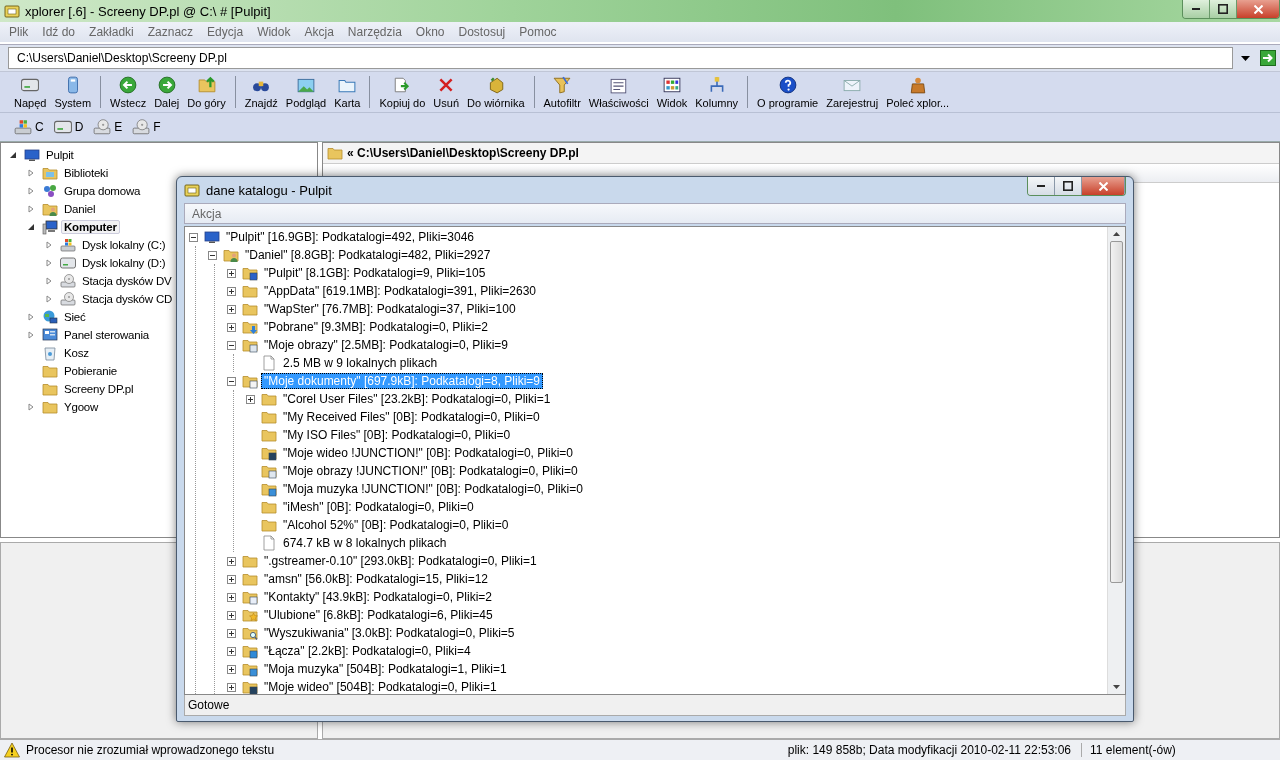 This screenshot has height=760, width=1280. Describe the element at coordinates (350, 237) in the screenshot. I see `tree-item: "Pulpit" [16.9GB]: Podkatalogi=492, Pliki=3046` at that location.